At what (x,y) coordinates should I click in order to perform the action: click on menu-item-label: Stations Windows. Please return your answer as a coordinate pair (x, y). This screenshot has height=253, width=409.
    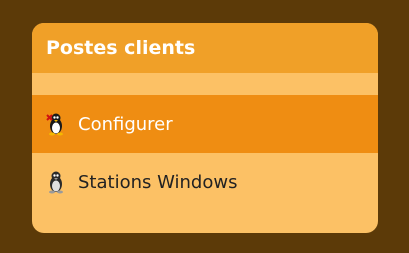
    Looking at the image, I should click on (158, 182).